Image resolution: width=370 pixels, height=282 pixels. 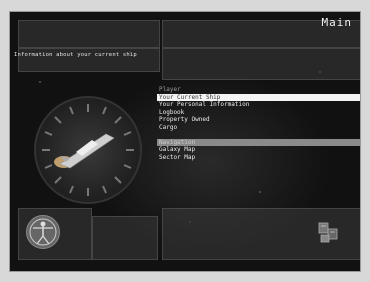 I want to click on menu-item-current-ship: Your Current Ship, so click(x=258, y=97).